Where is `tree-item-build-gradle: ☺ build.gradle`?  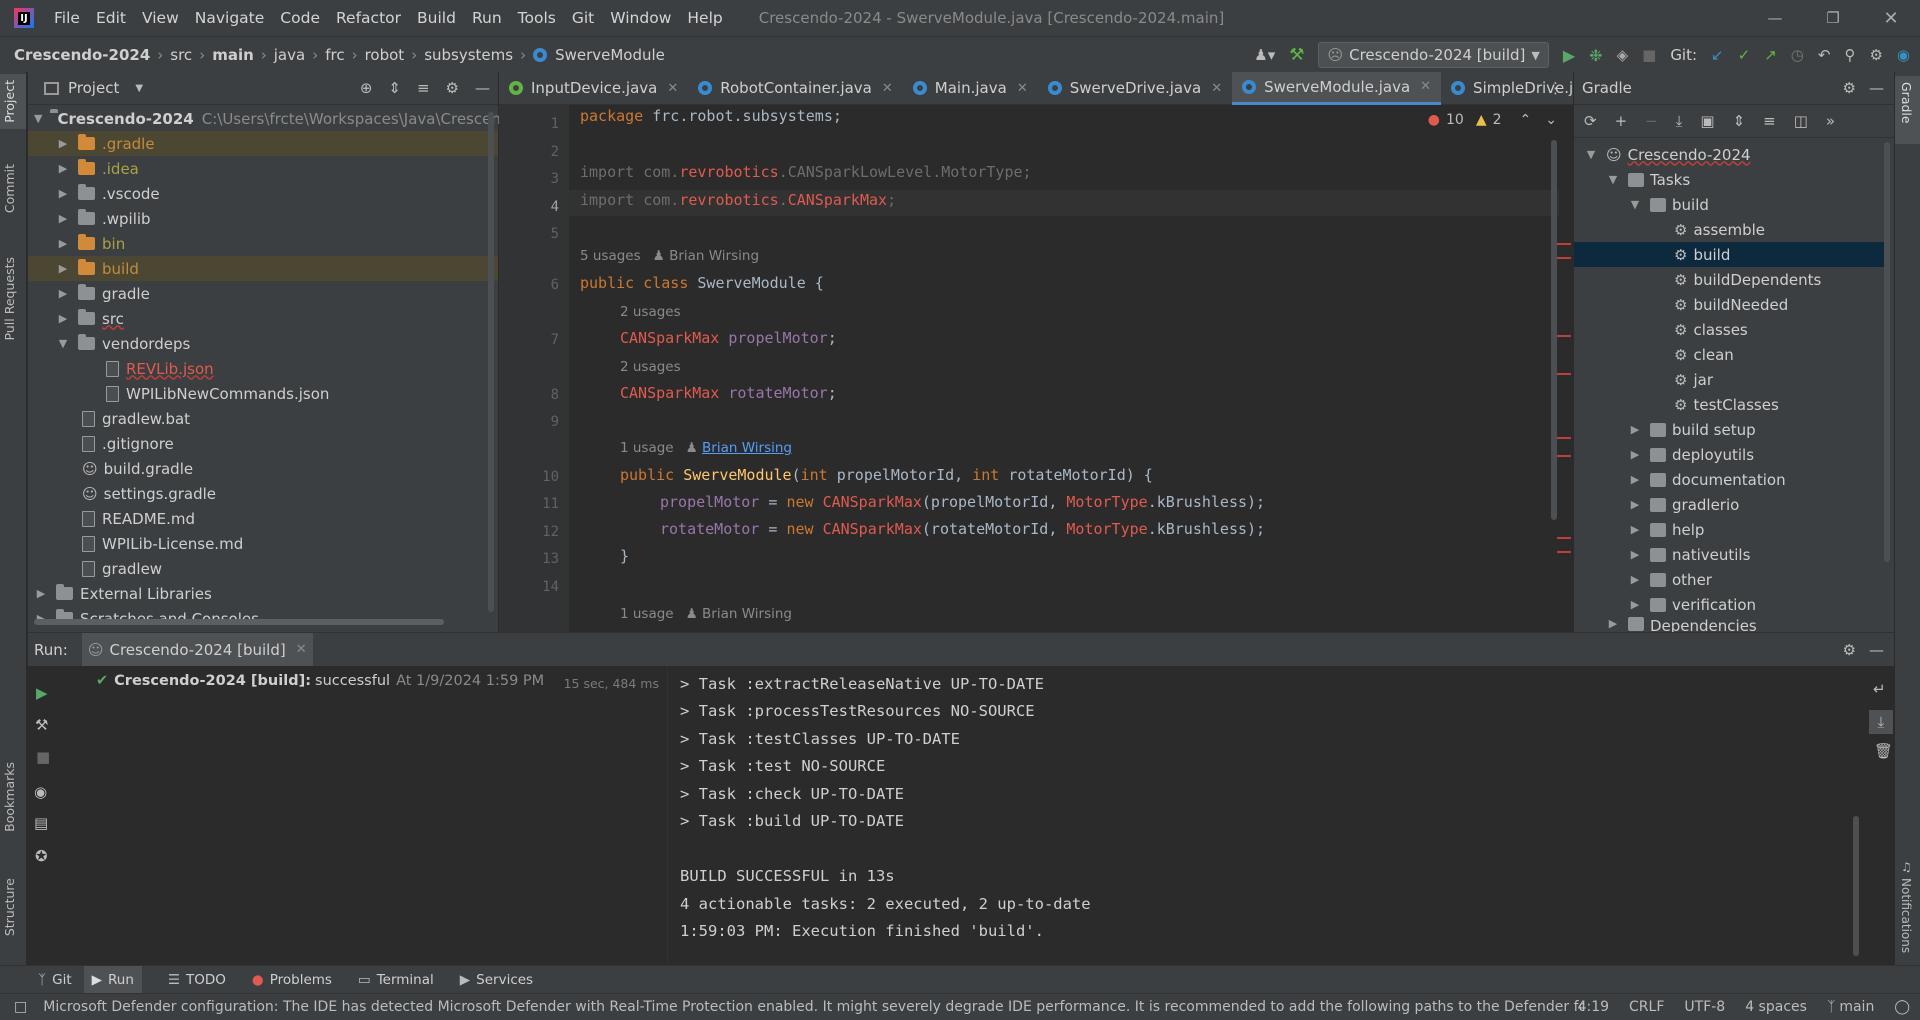
tree-item-build-gradle: ☺ build.gradle is located at coordinates (137, 468).